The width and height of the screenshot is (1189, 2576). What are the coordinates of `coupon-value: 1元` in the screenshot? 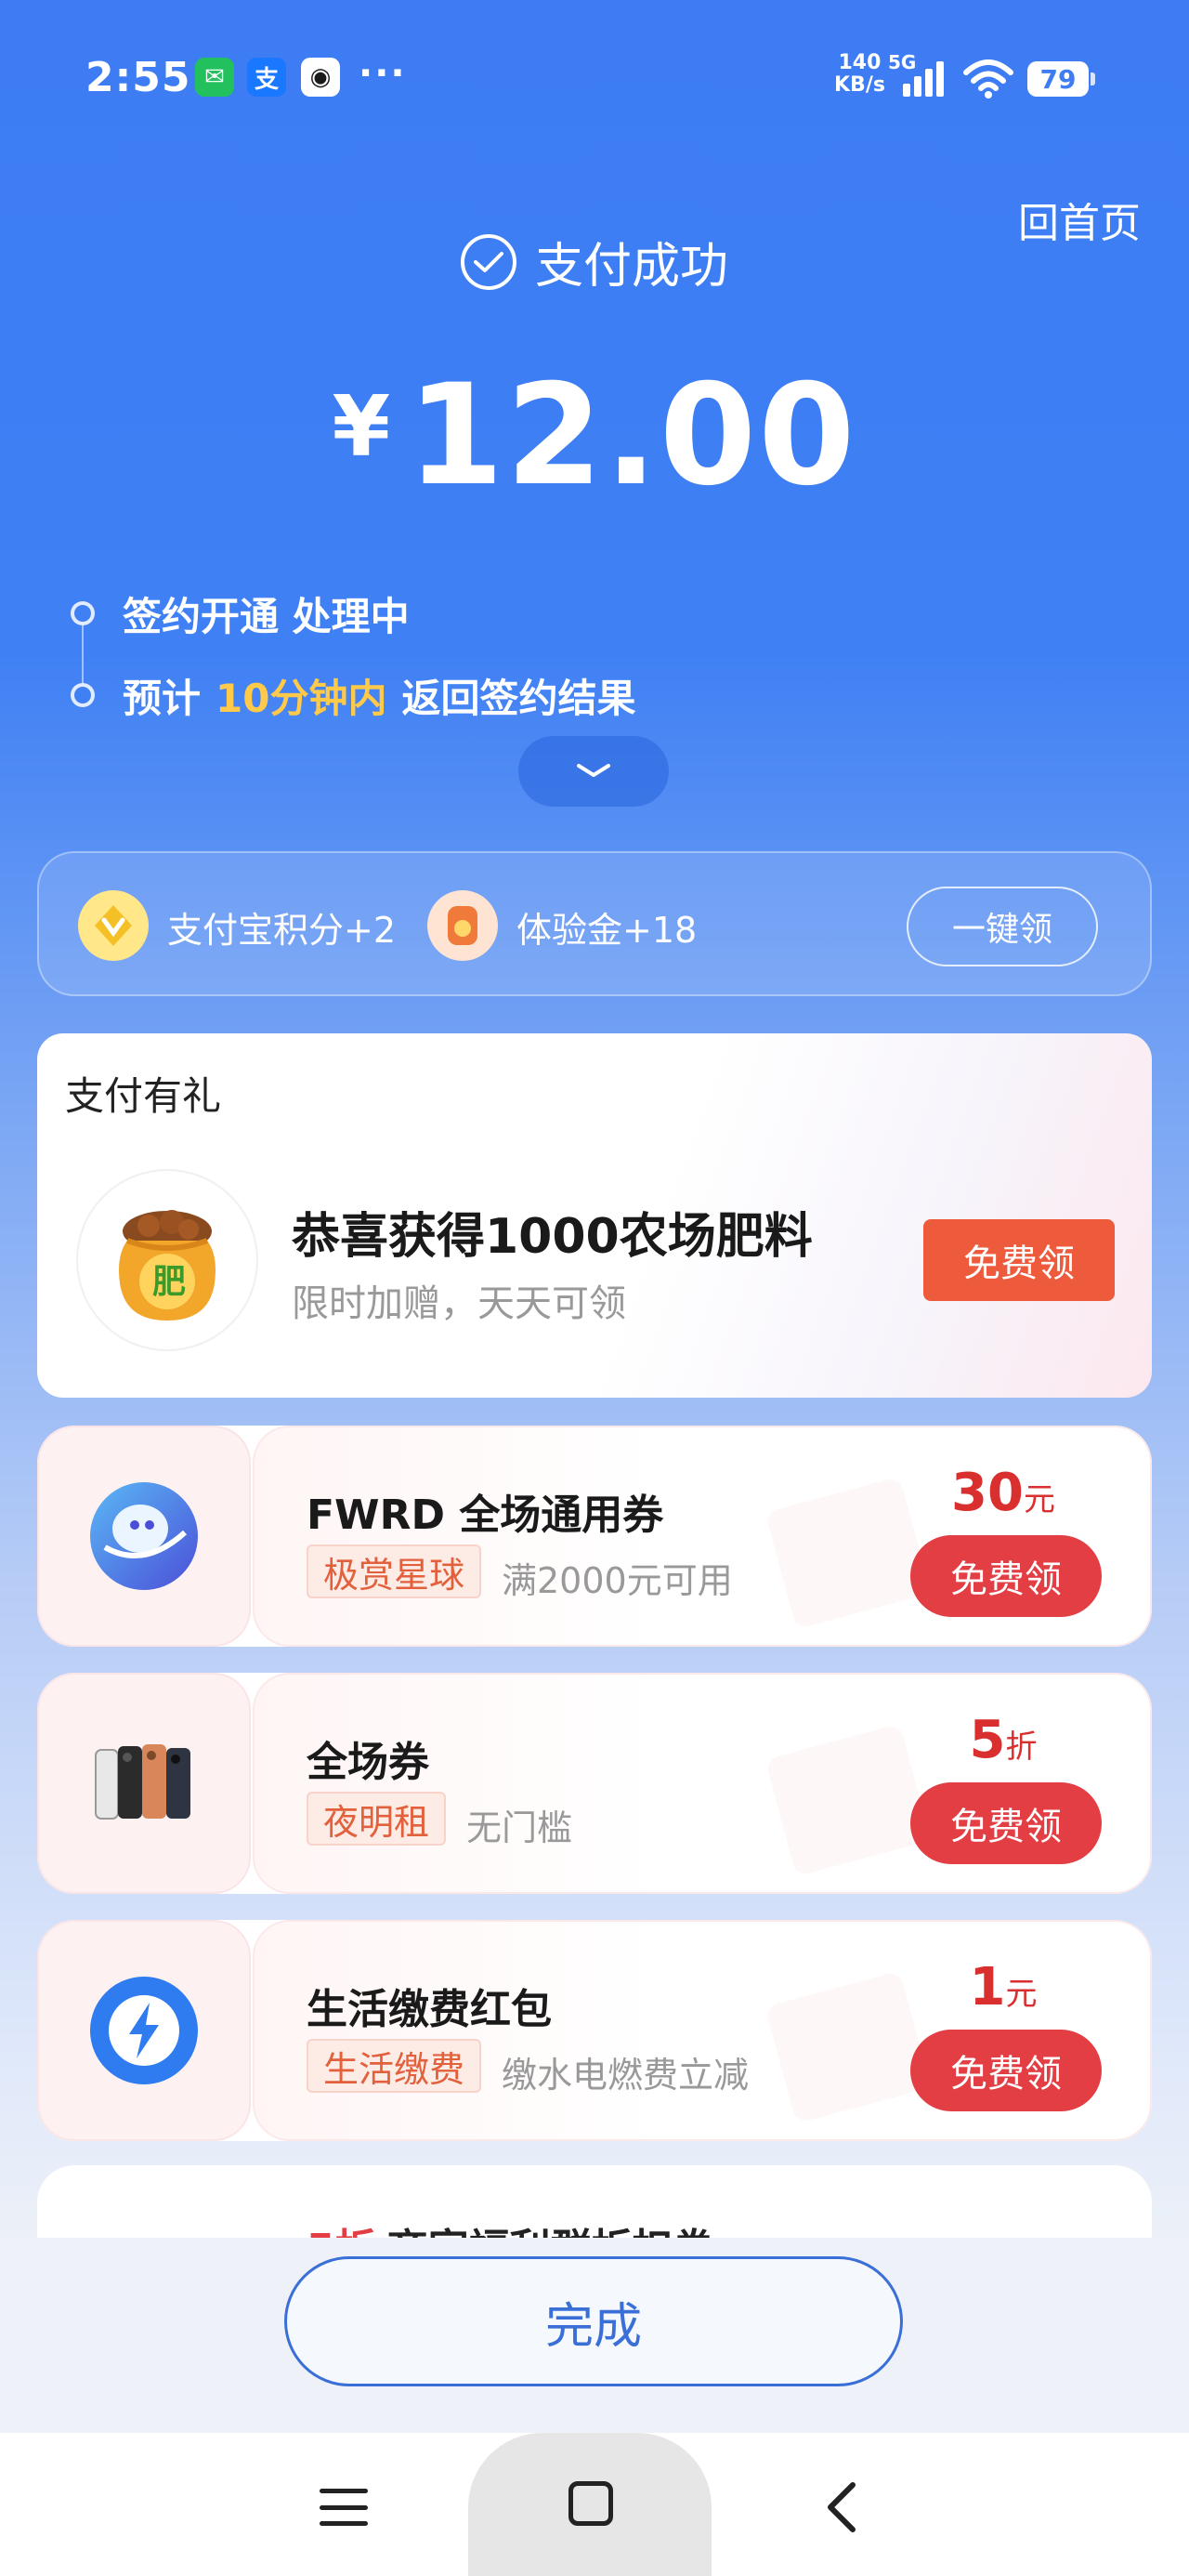 It's located at (1003, 1987).